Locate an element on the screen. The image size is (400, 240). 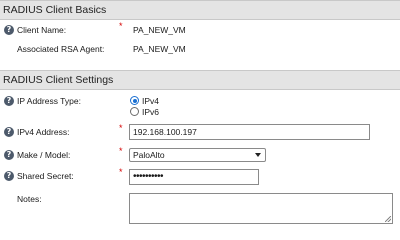
section-header-settings: RADIUS Client Settings is located at coordinates (200, 80).